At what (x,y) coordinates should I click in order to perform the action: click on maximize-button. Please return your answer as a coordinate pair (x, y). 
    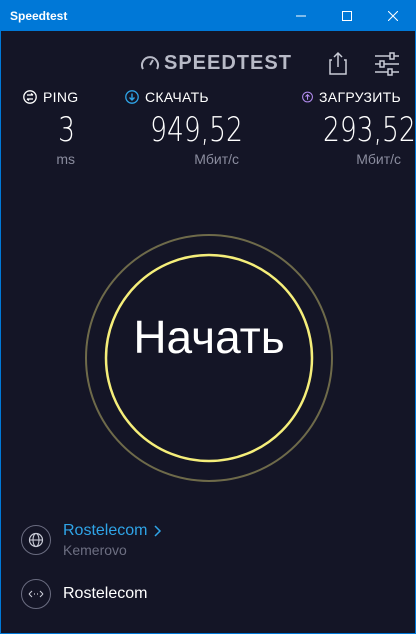
    Looking at the image, I should click on (347, 15).